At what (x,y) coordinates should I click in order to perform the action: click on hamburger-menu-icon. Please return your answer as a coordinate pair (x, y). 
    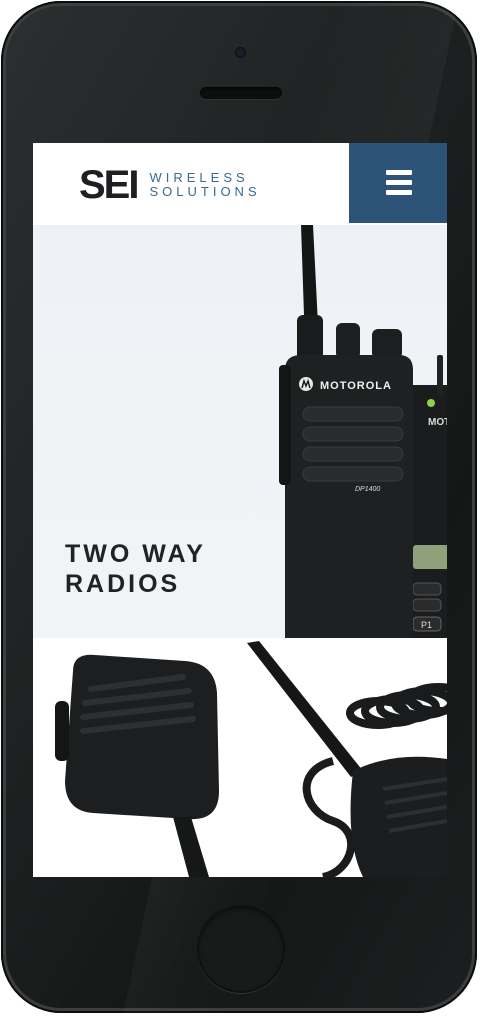
    Looking at the image, I should click on (399, 183).